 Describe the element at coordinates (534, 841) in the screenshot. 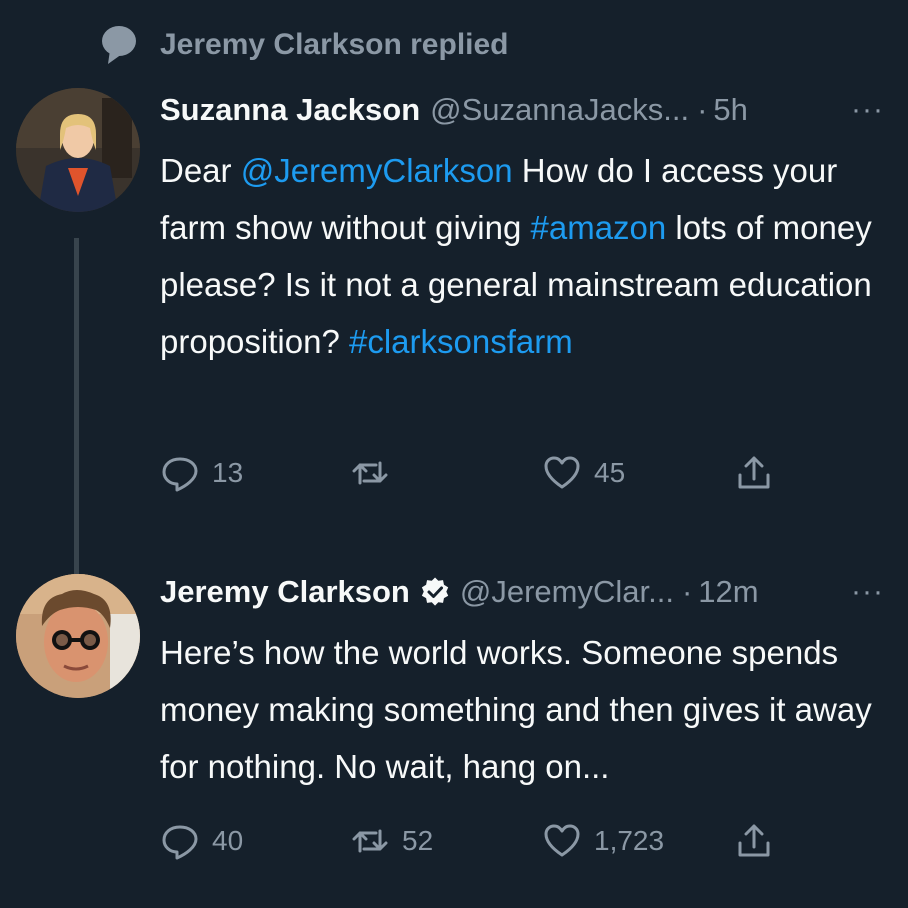

I see `tweet-actions: 40 52 1,723` at that location.